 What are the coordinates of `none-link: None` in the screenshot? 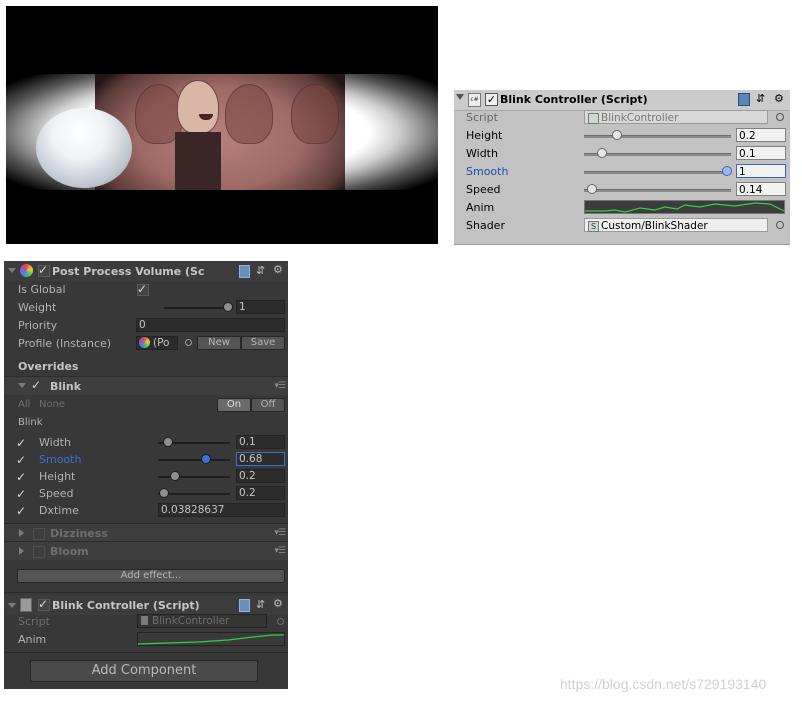 It's located at (52, 404).